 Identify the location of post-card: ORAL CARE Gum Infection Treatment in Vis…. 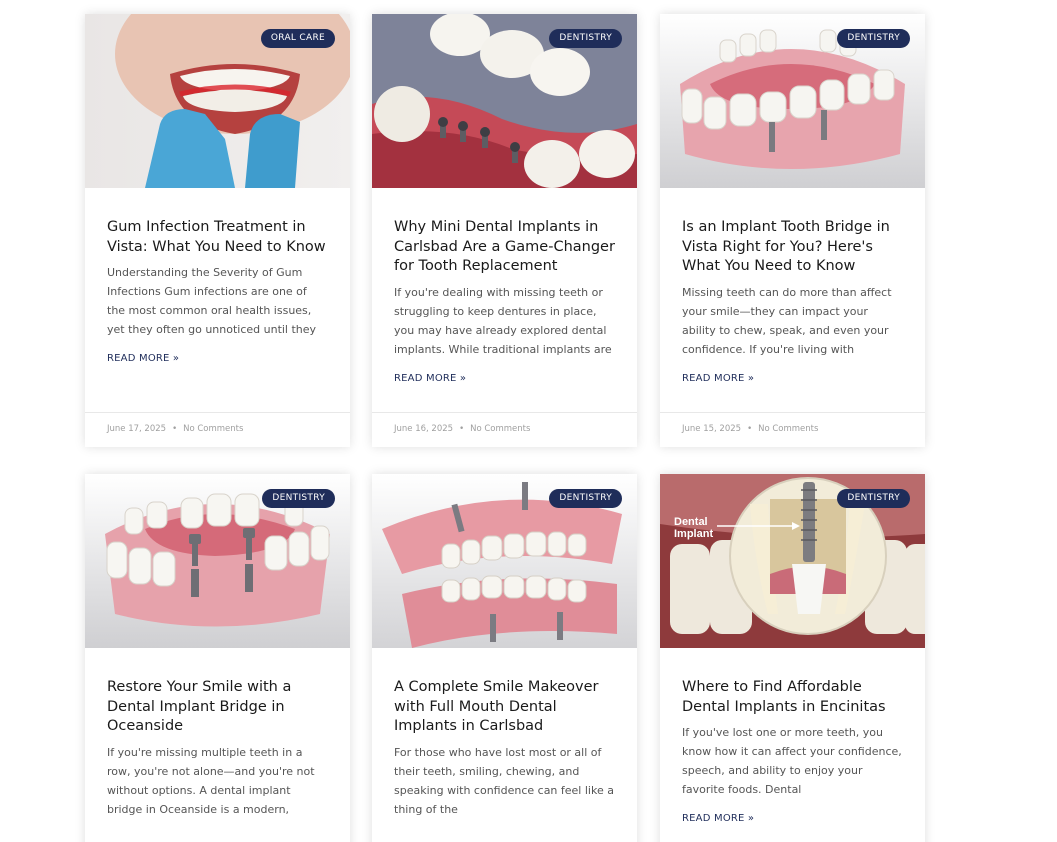
(217, 230).